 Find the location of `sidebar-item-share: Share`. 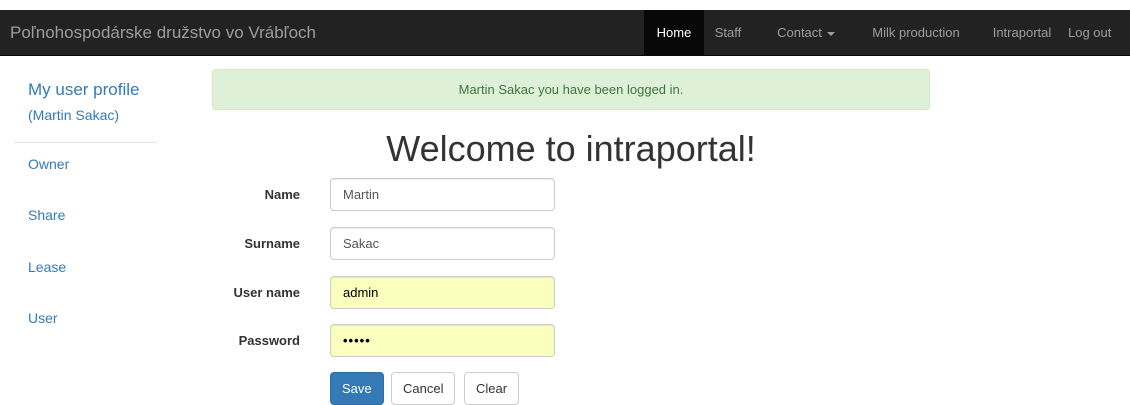

sidebar-item-share: Share is located at coordinates (46, 215).